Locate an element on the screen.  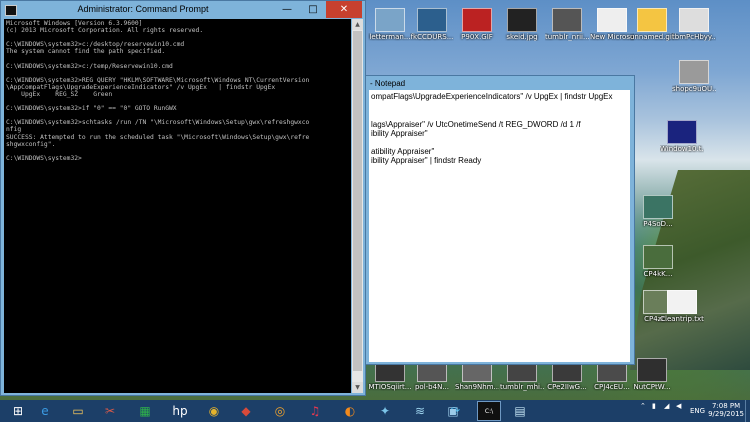
battery-icon: ▮ is located at coordinates (654, 406).